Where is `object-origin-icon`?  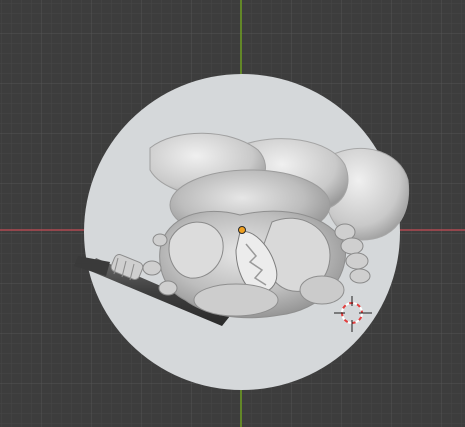
object-origin-icon is located at coordinates (242, 230).